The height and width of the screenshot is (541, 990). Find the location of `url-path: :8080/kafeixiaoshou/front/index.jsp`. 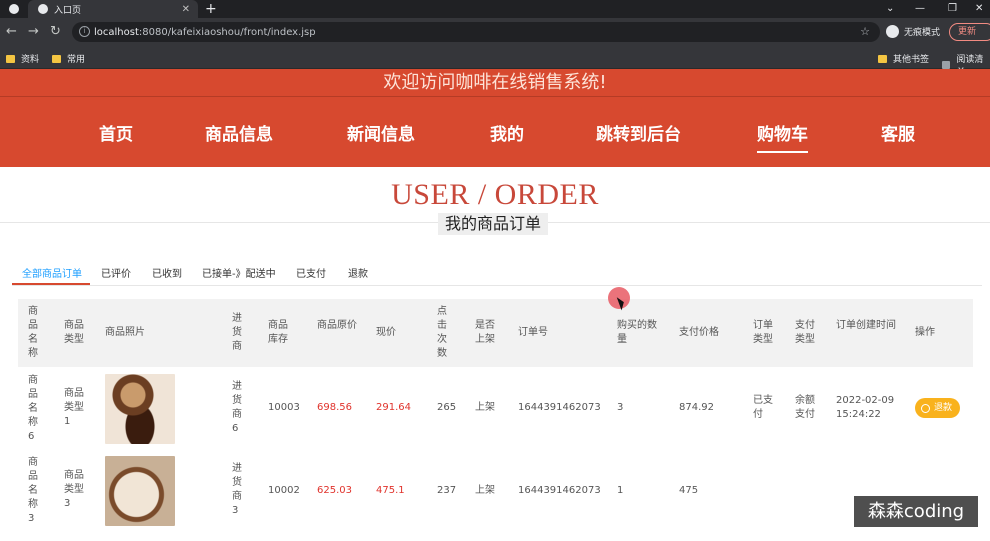

url-path: :8080/kafeixiaoshou/front/index.jsp is located at coordinates (227, 32).